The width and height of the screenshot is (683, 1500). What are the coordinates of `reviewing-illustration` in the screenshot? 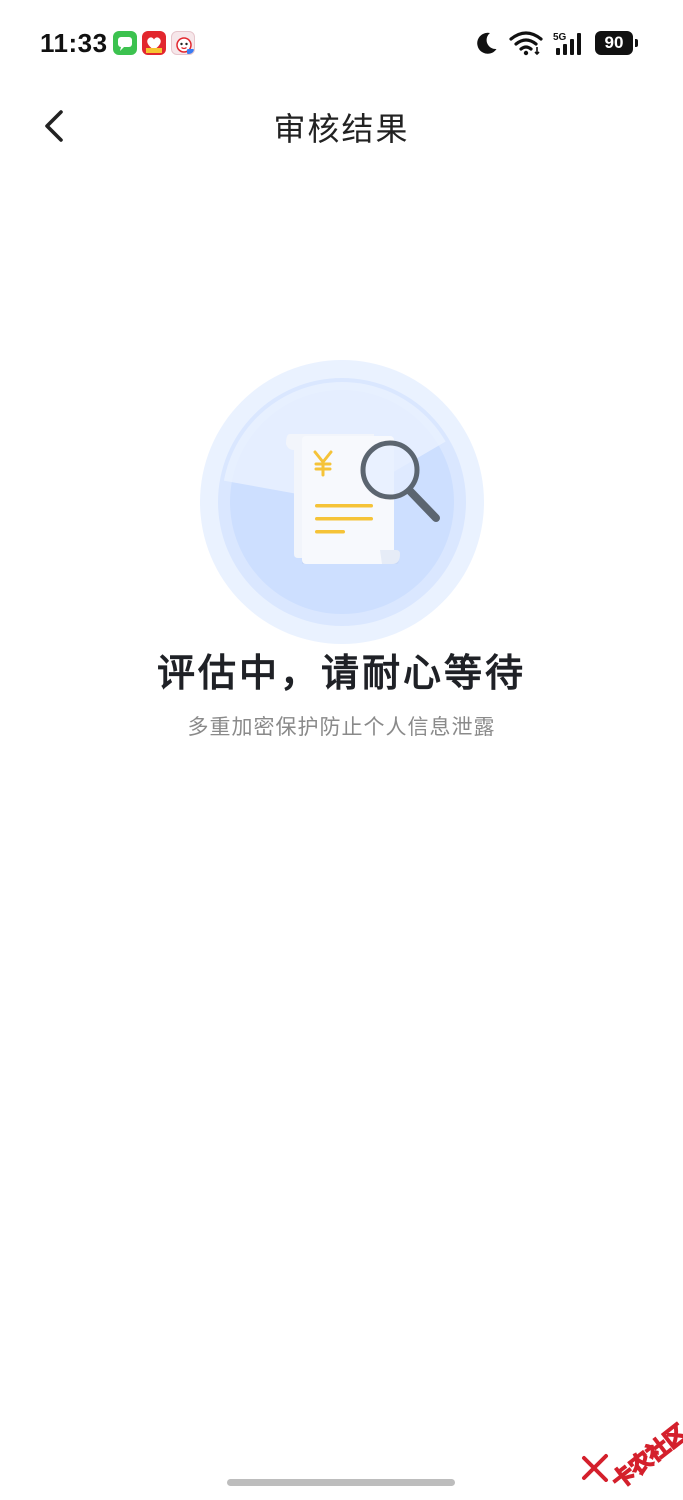 It's located at (342, 502).